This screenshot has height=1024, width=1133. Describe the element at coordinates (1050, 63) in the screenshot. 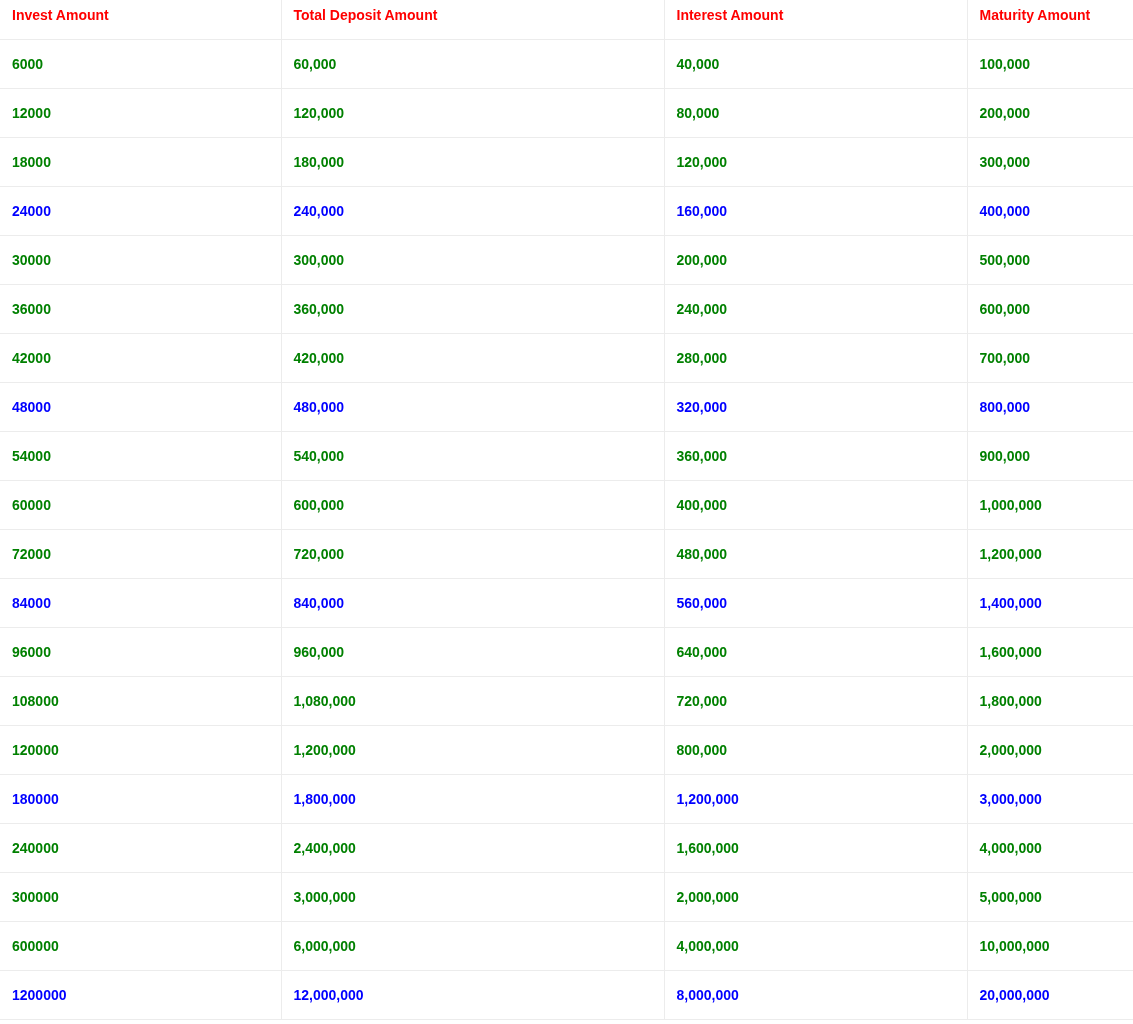

I see `table-cell: 100,000` at that location.